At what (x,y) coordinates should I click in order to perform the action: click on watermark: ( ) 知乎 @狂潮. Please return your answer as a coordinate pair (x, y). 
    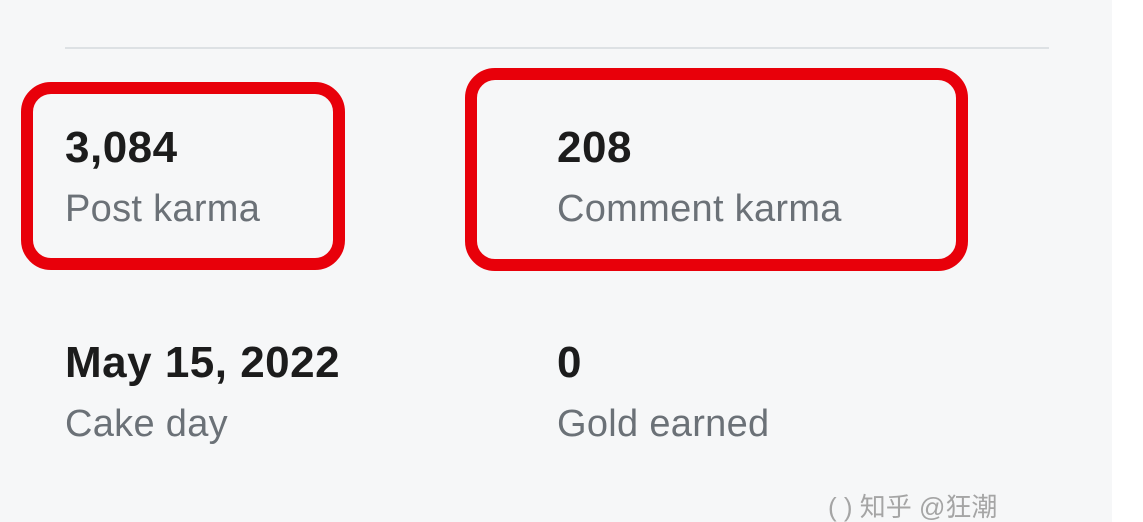
    Looking at the image, I should click on (913, 507).